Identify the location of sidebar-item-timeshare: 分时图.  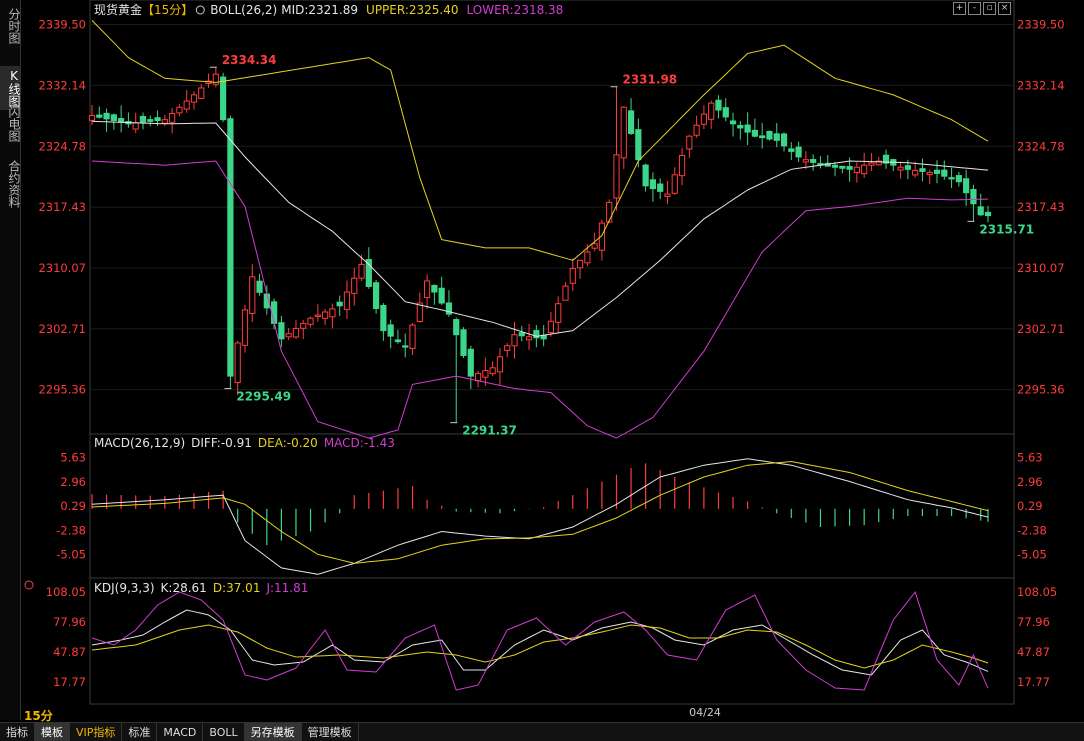
(10, 26).